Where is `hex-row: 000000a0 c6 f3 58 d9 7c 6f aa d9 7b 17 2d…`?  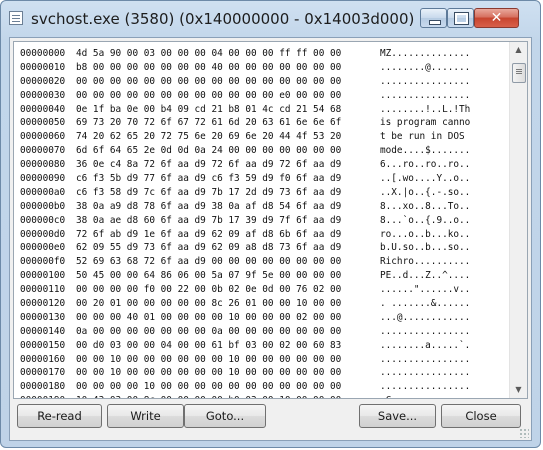 hex-row: 000000a0 c6 f3 58 d9 7c 6f aa d9 7b 17 2d… is located at coordinates (245, 193).